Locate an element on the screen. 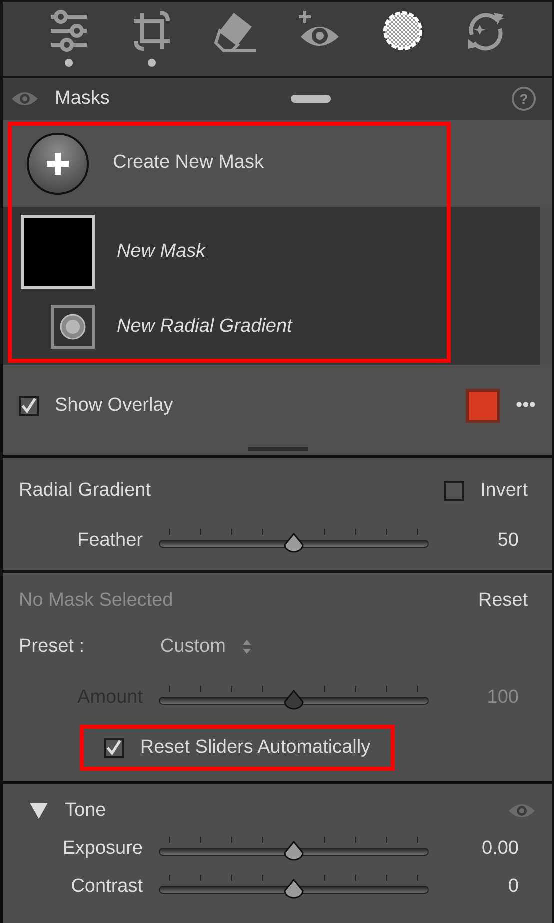  plus-icon is located at coordinates (58, 164).